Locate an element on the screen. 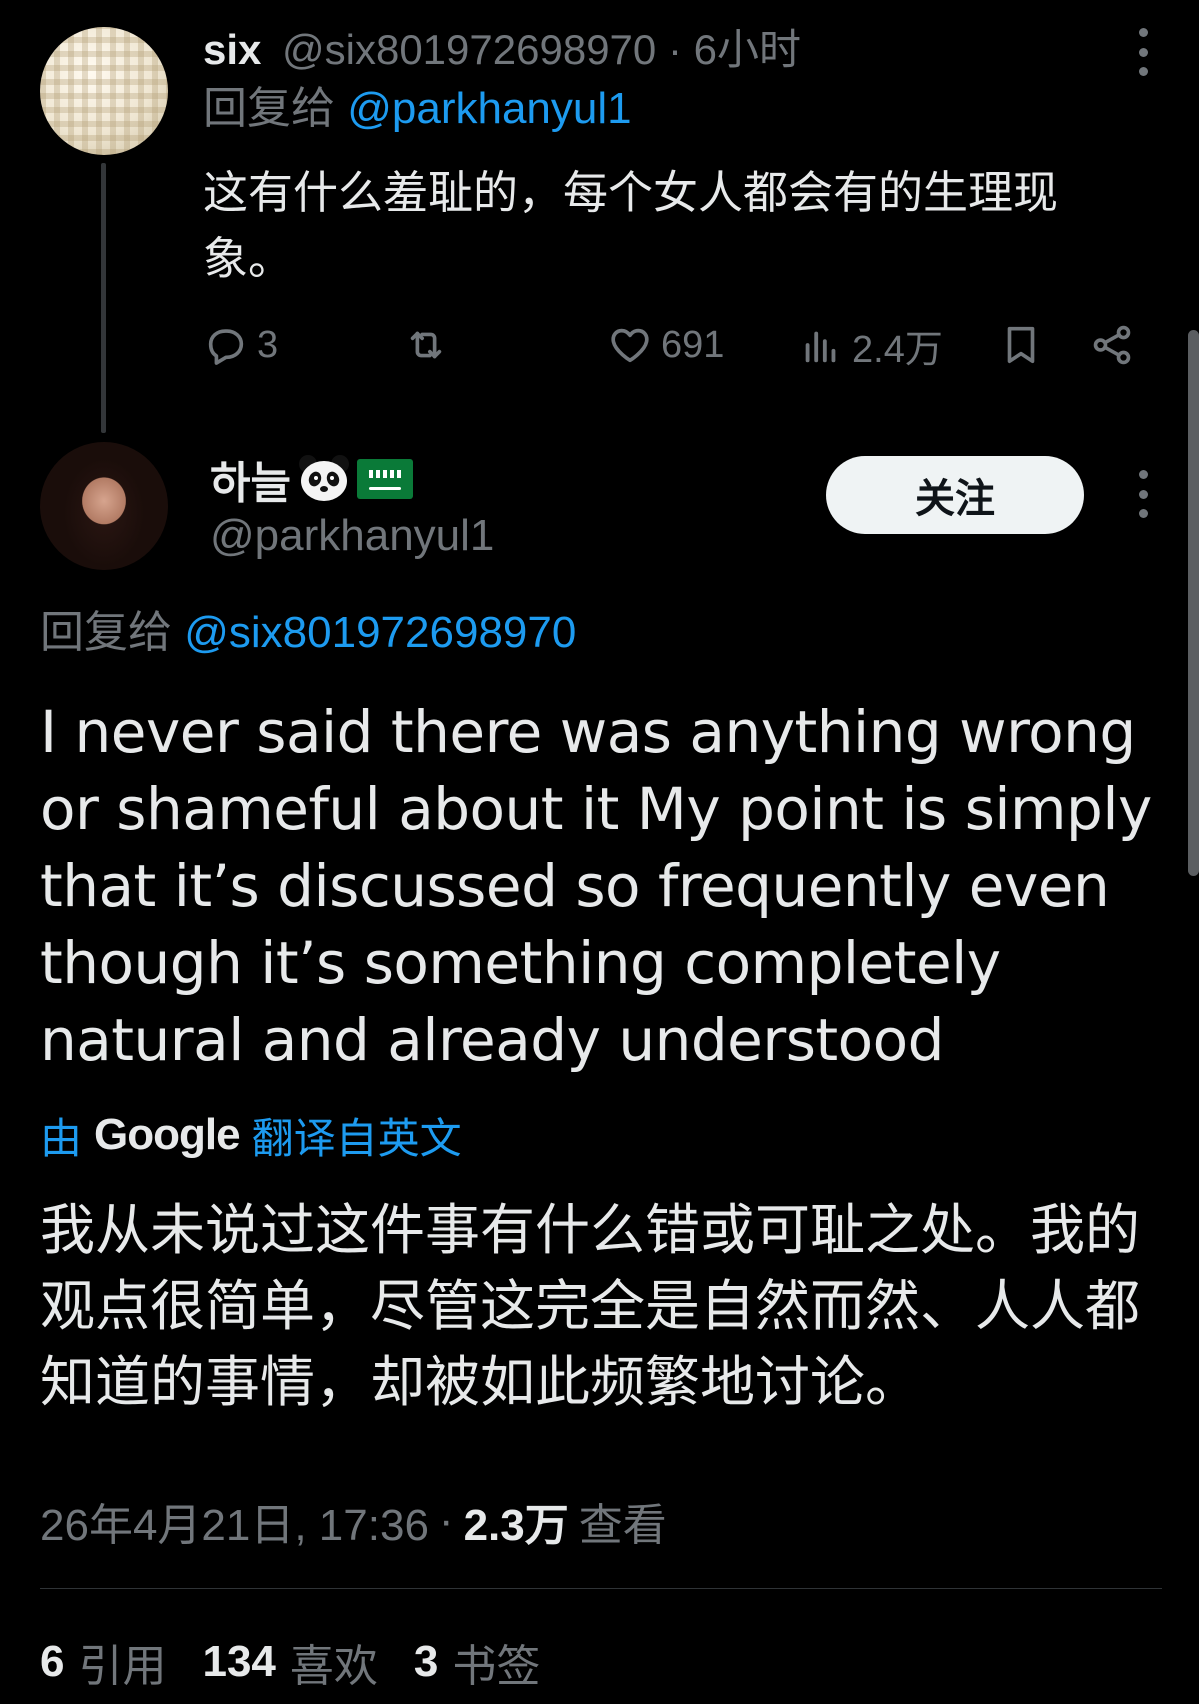 The width and height of the screenshot is (1199, 1704). like-count: 691 is located at coordinates (693, 344).